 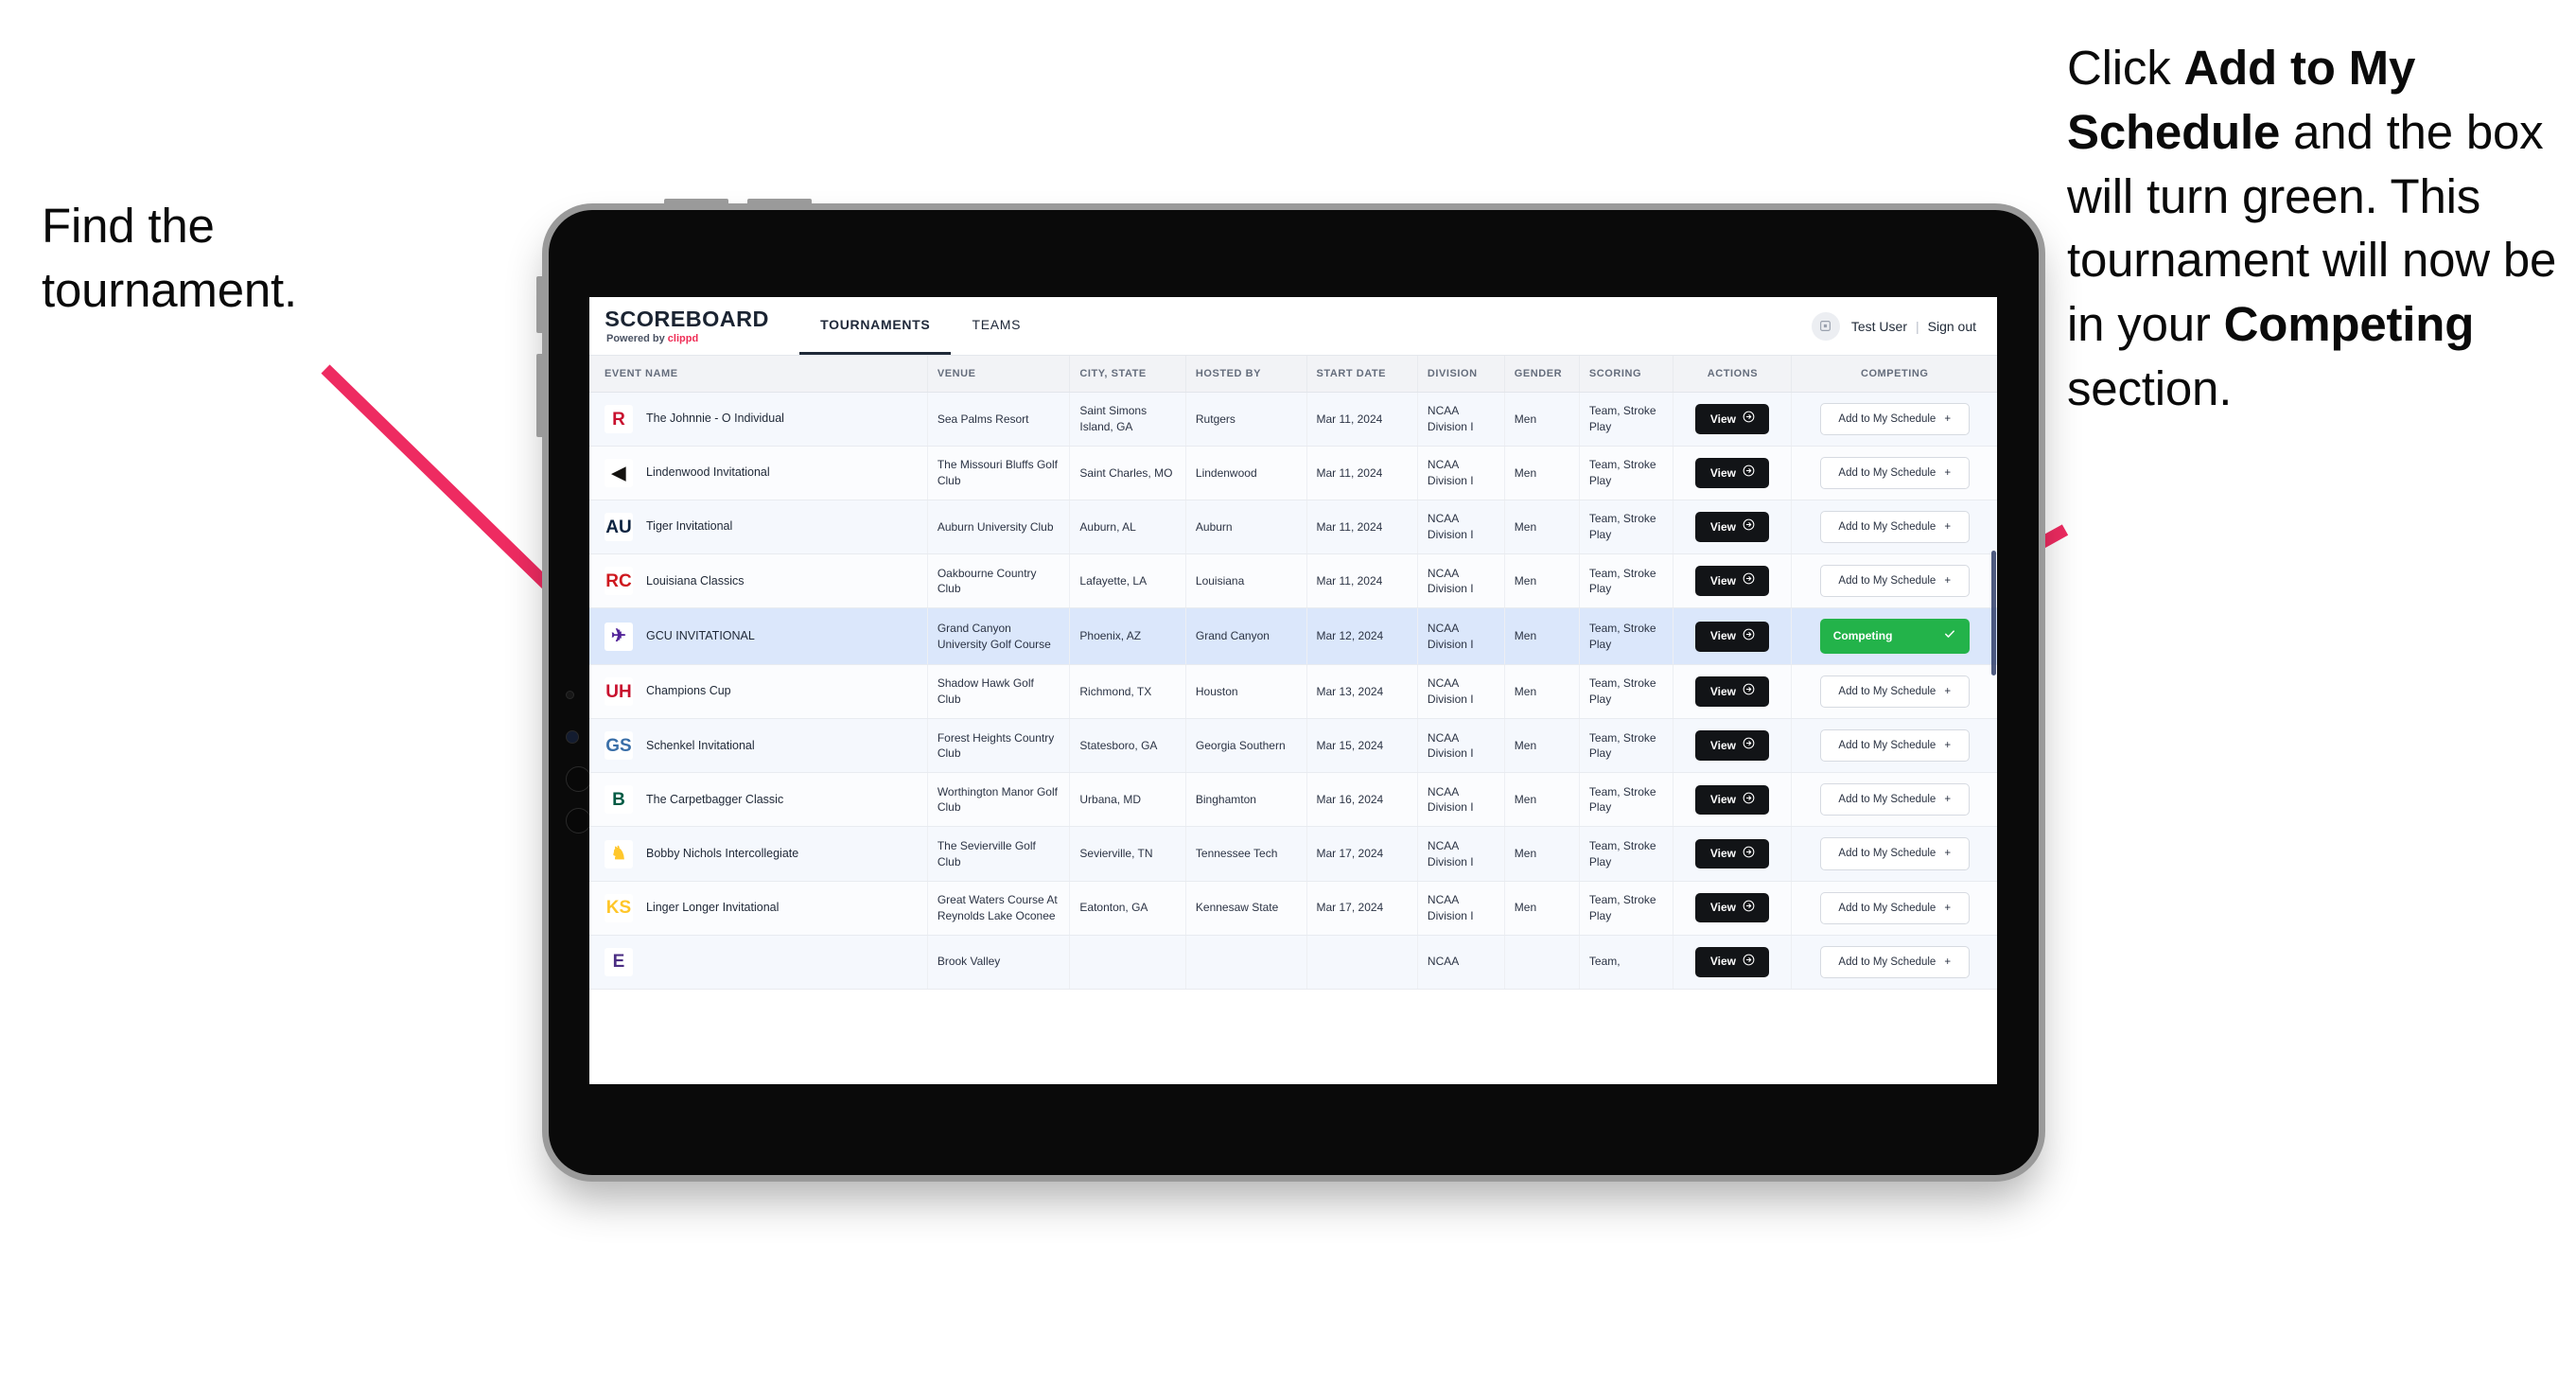 What do you see at coordinates (1627, 962) in the screenshot?
I see `cell-scoring: Team,` at bounding box center [1627, 962].